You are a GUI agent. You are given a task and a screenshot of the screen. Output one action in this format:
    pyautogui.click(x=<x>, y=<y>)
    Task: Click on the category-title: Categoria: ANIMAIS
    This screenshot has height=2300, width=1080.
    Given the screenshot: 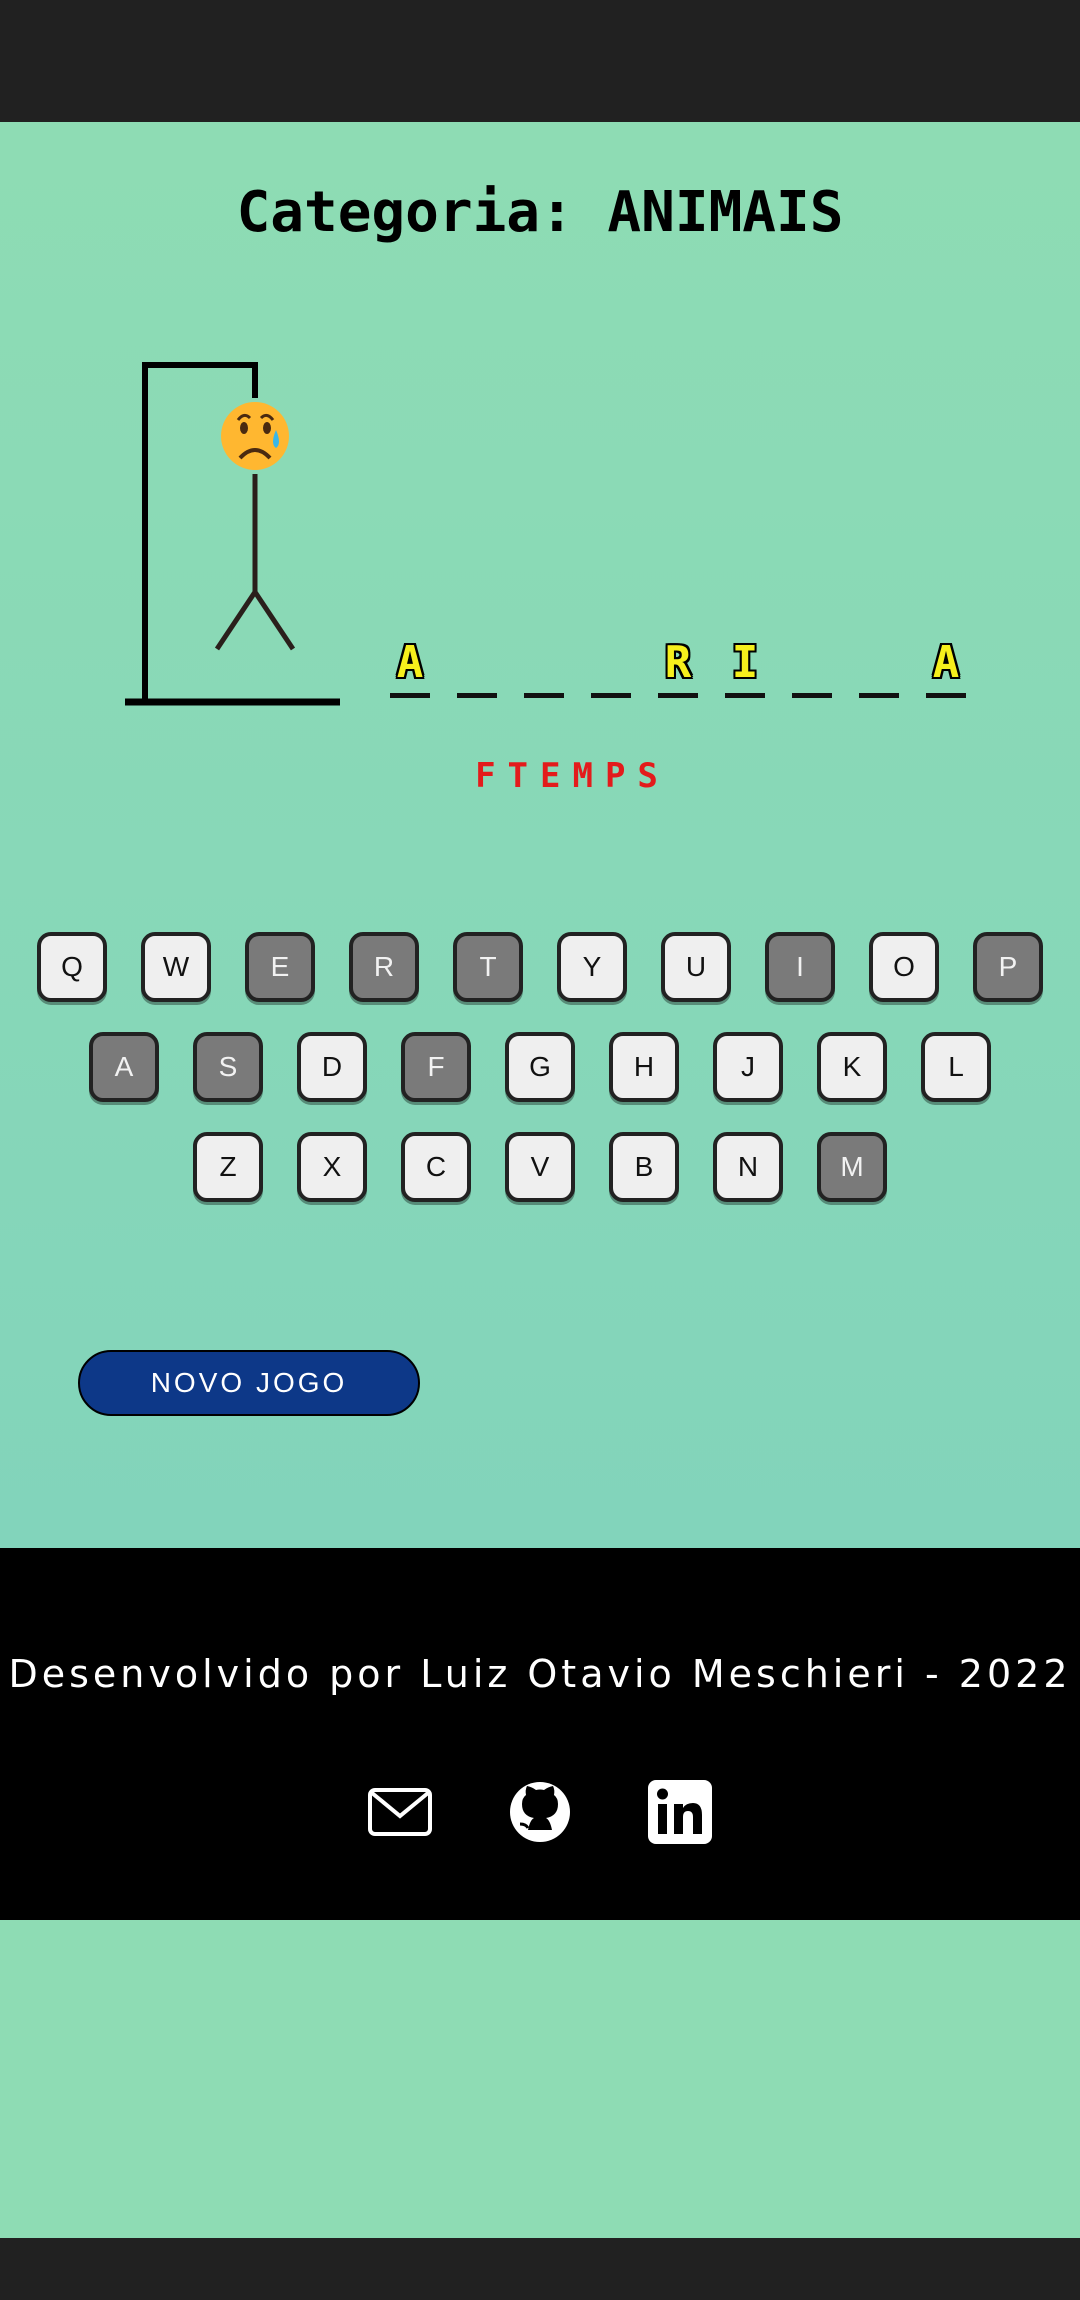 What is the action you would take?
    pyautogui.click(x=540, y=212)
    